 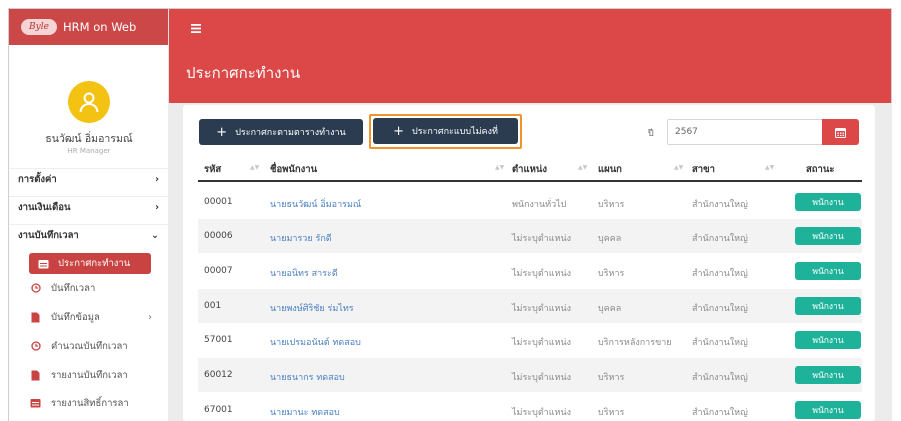 I want to click on cell-position: พนักงานทั่วไป, so click(x=539, y=205).